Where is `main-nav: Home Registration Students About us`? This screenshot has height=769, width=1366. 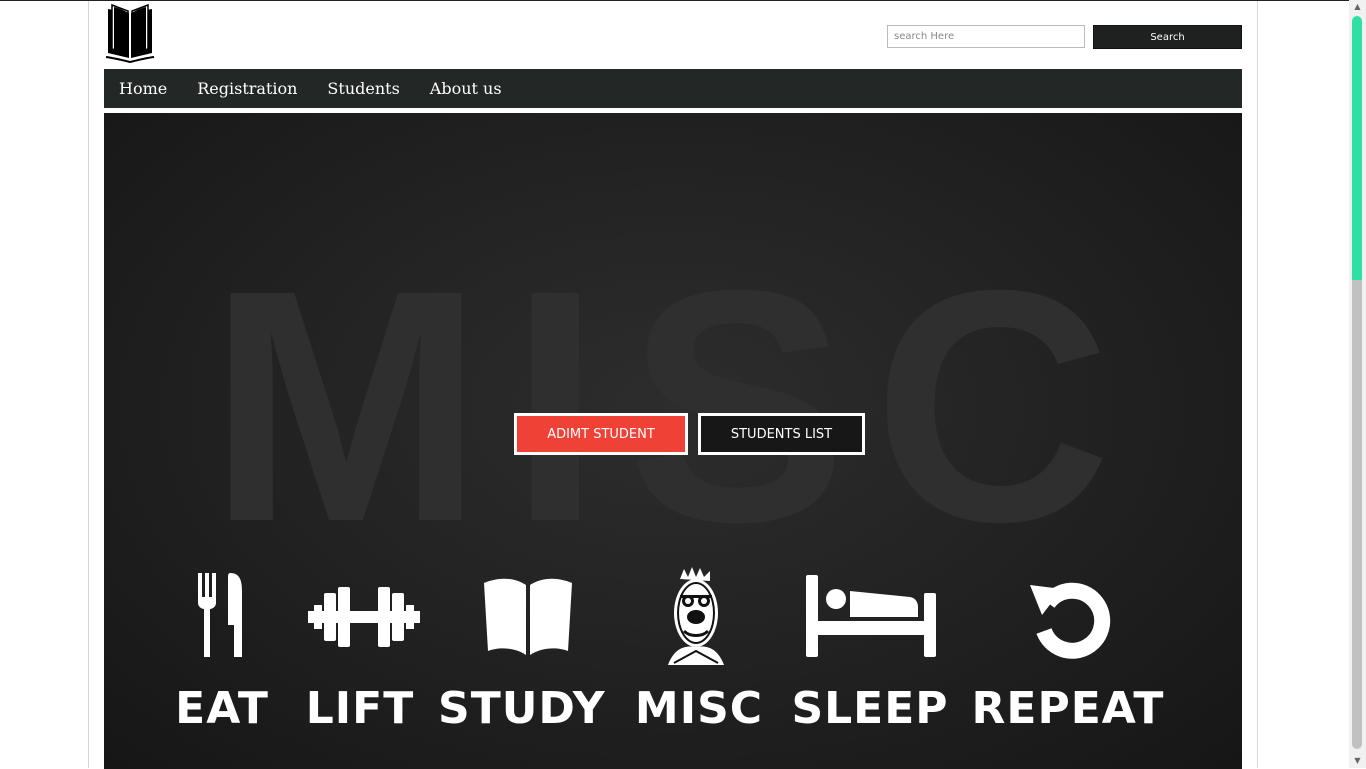
main-nav: Home Registration Students About us is located at coordinates (673, 88).